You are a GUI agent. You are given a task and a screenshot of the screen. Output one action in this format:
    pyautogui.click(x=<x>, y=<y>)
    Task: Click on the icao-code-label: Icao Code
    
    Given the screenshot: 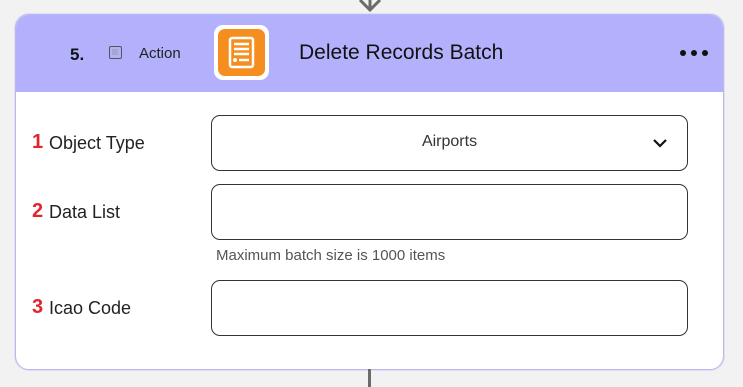 What is the action you would take?
    pyautogui.click(x=90, y=308)
    